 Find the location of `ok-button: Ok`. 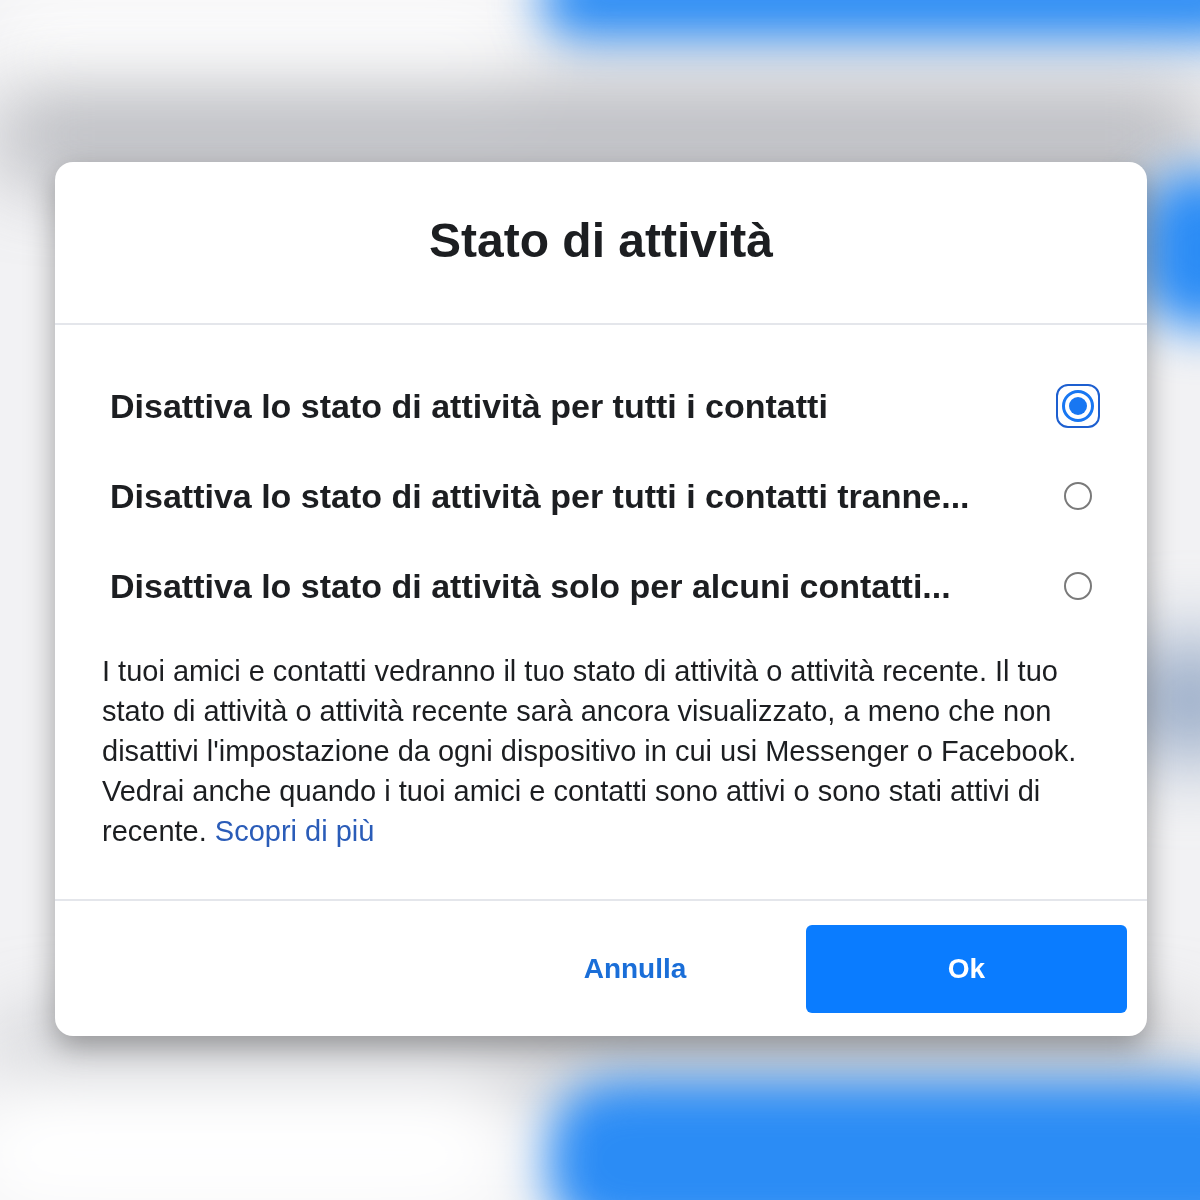

ok-button: Ok is located at coordinates (966, 969).